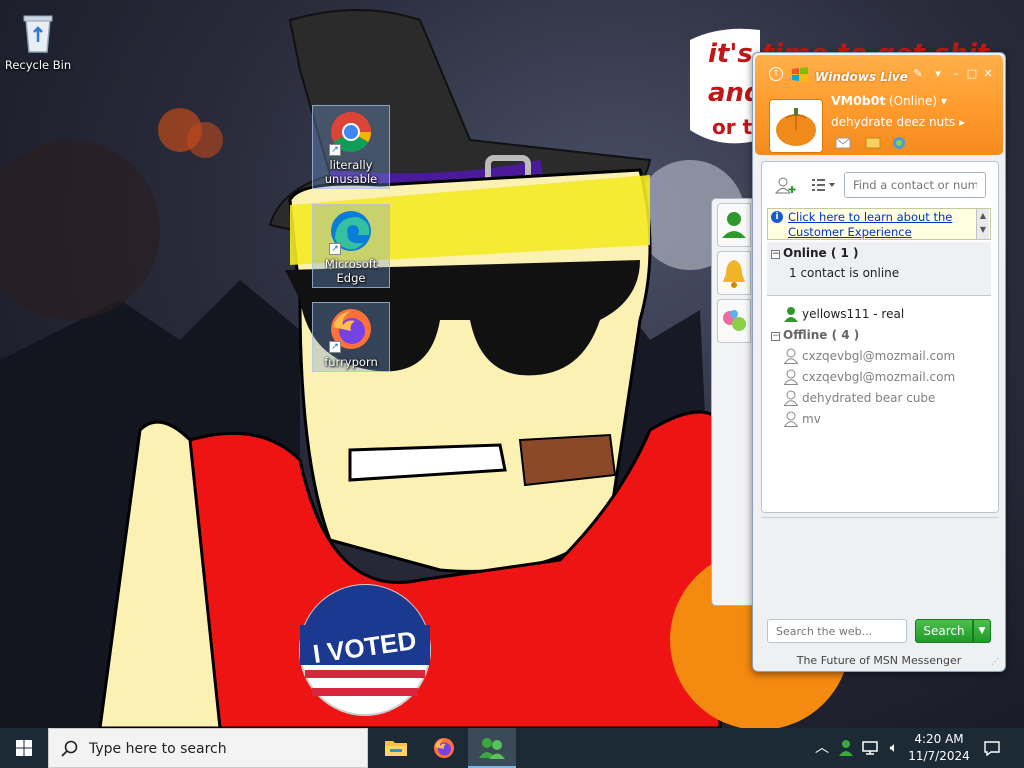 This screenshot has width=1024, height=768. I want to click on web-search-input, so click(837, 631).